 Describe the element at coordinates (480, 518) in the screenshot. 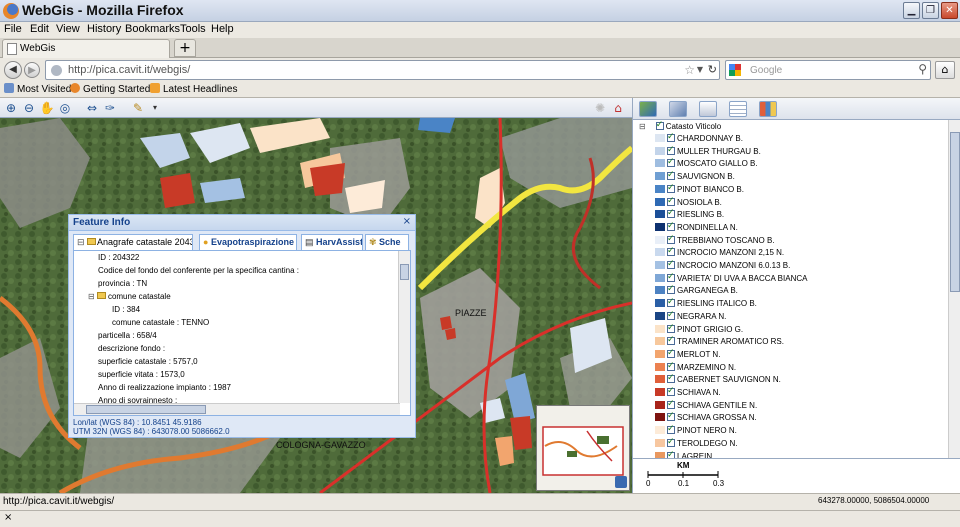

I see `find-bar: ×` at that location.